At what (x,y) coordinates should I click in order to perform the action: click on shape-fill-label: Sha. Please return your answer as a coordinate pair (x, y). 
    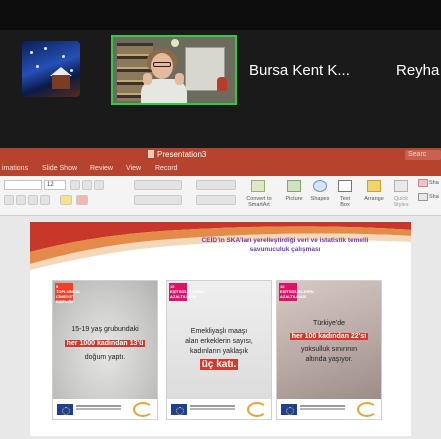
    Looking at the image, I should click on (435, 183).